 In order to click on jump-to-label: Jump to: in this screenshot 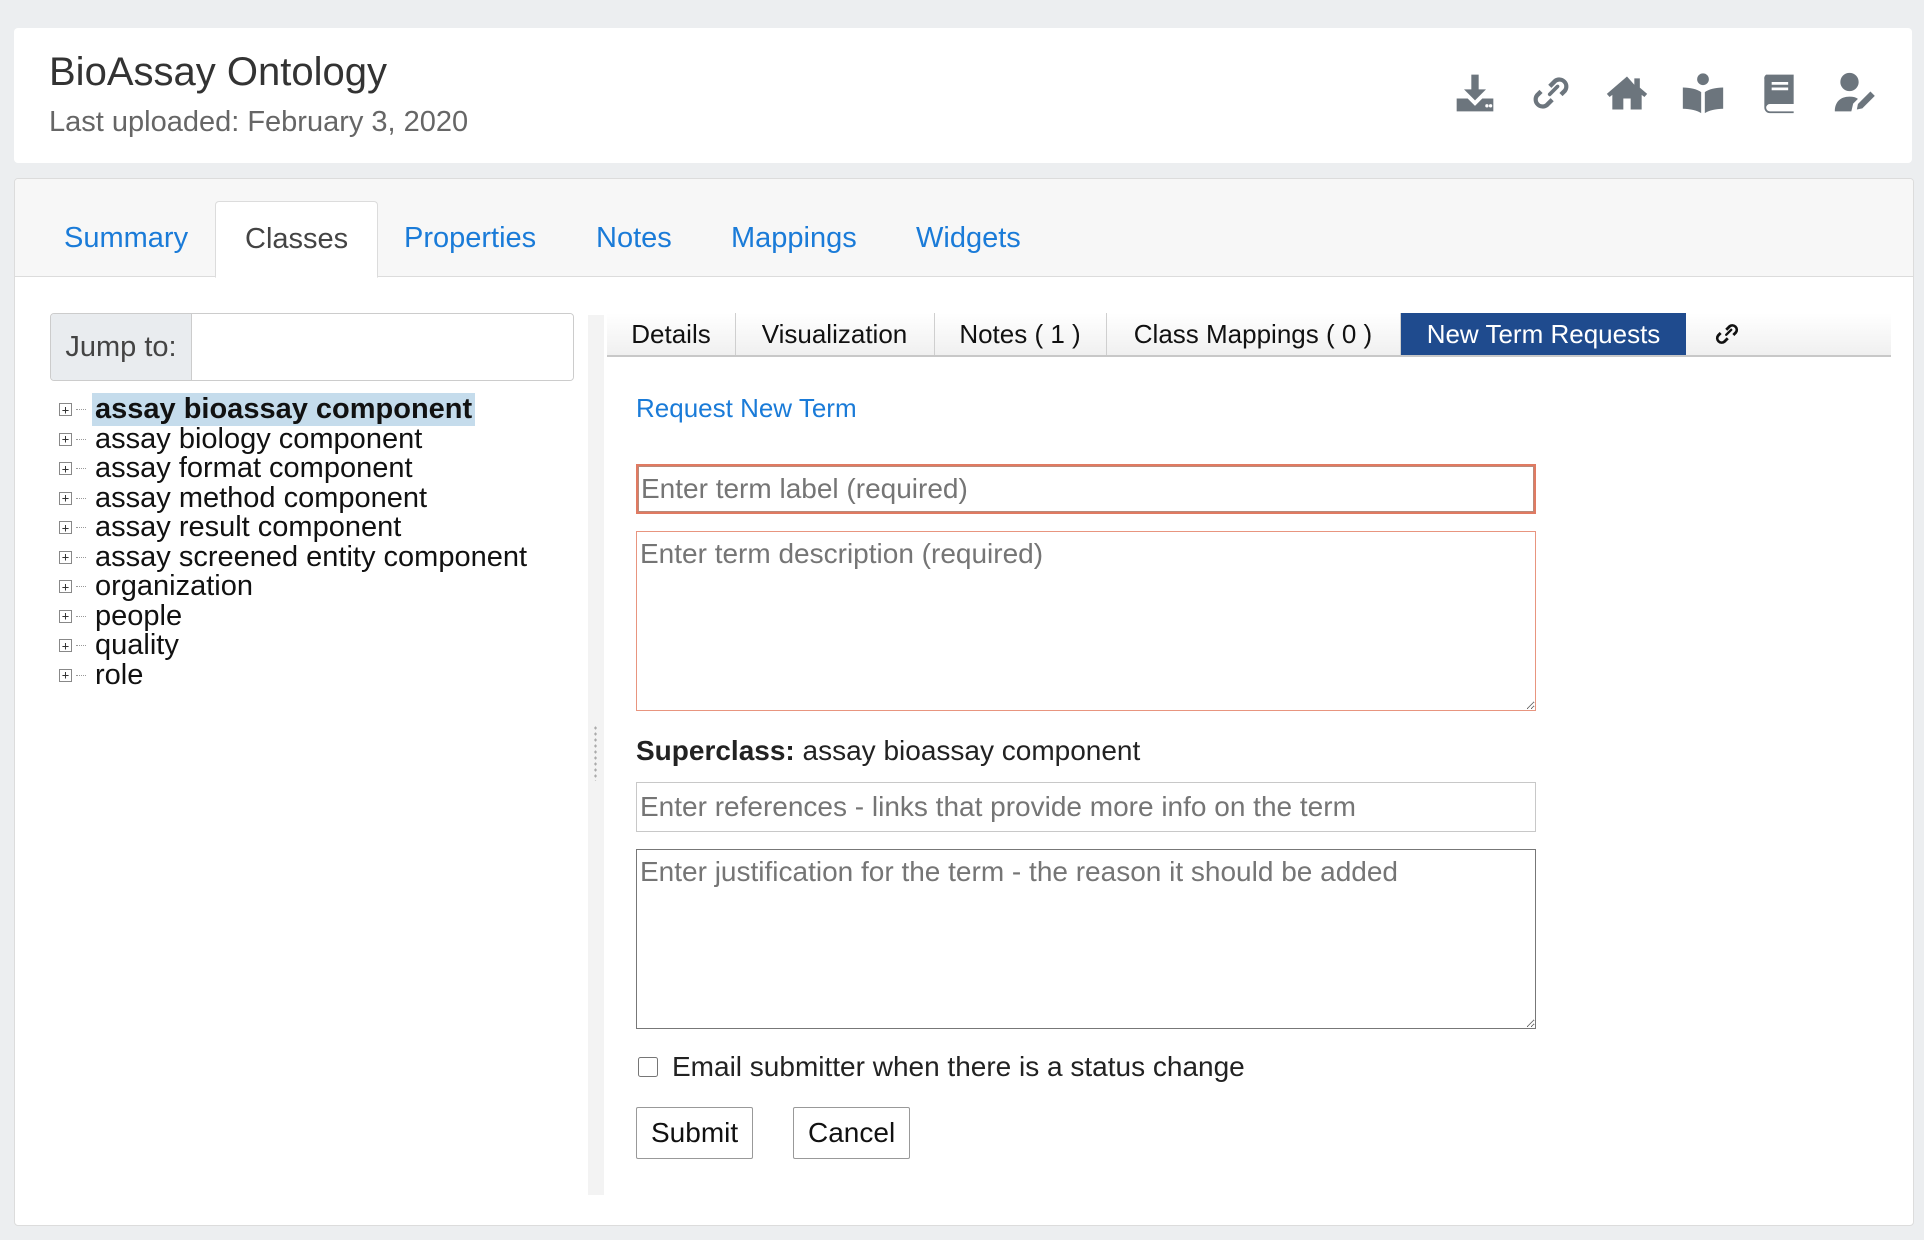, I will do `click(121, 347)`.